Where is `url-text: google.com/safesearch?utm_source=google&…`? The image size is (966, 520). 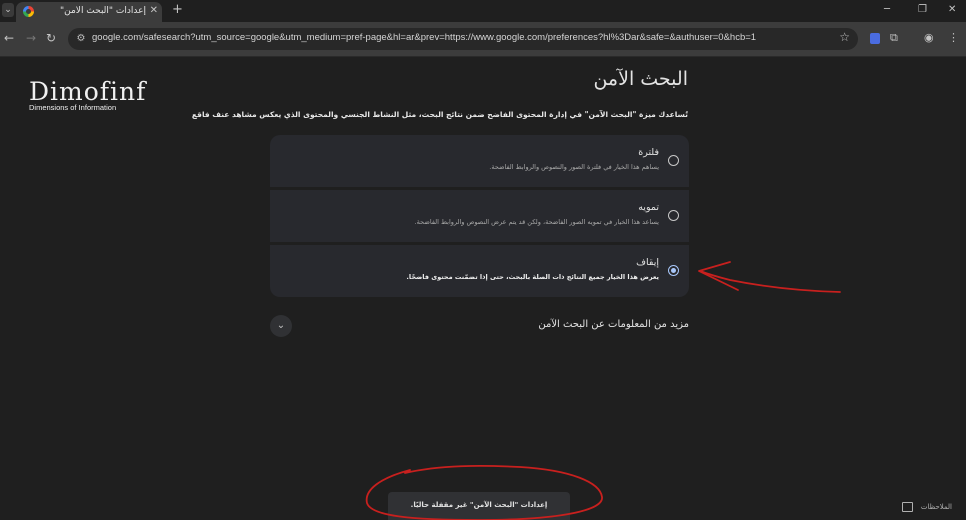 url-text: google.com/safesearch?utm_source=google&… is located at coordinates (424, 37).